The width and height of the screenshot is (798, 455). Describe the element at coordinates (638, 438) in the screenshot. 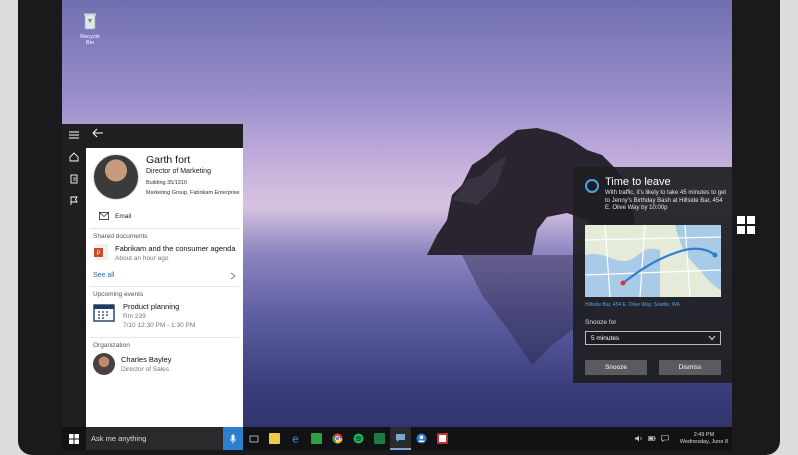

I see `volume-icon` at that location.